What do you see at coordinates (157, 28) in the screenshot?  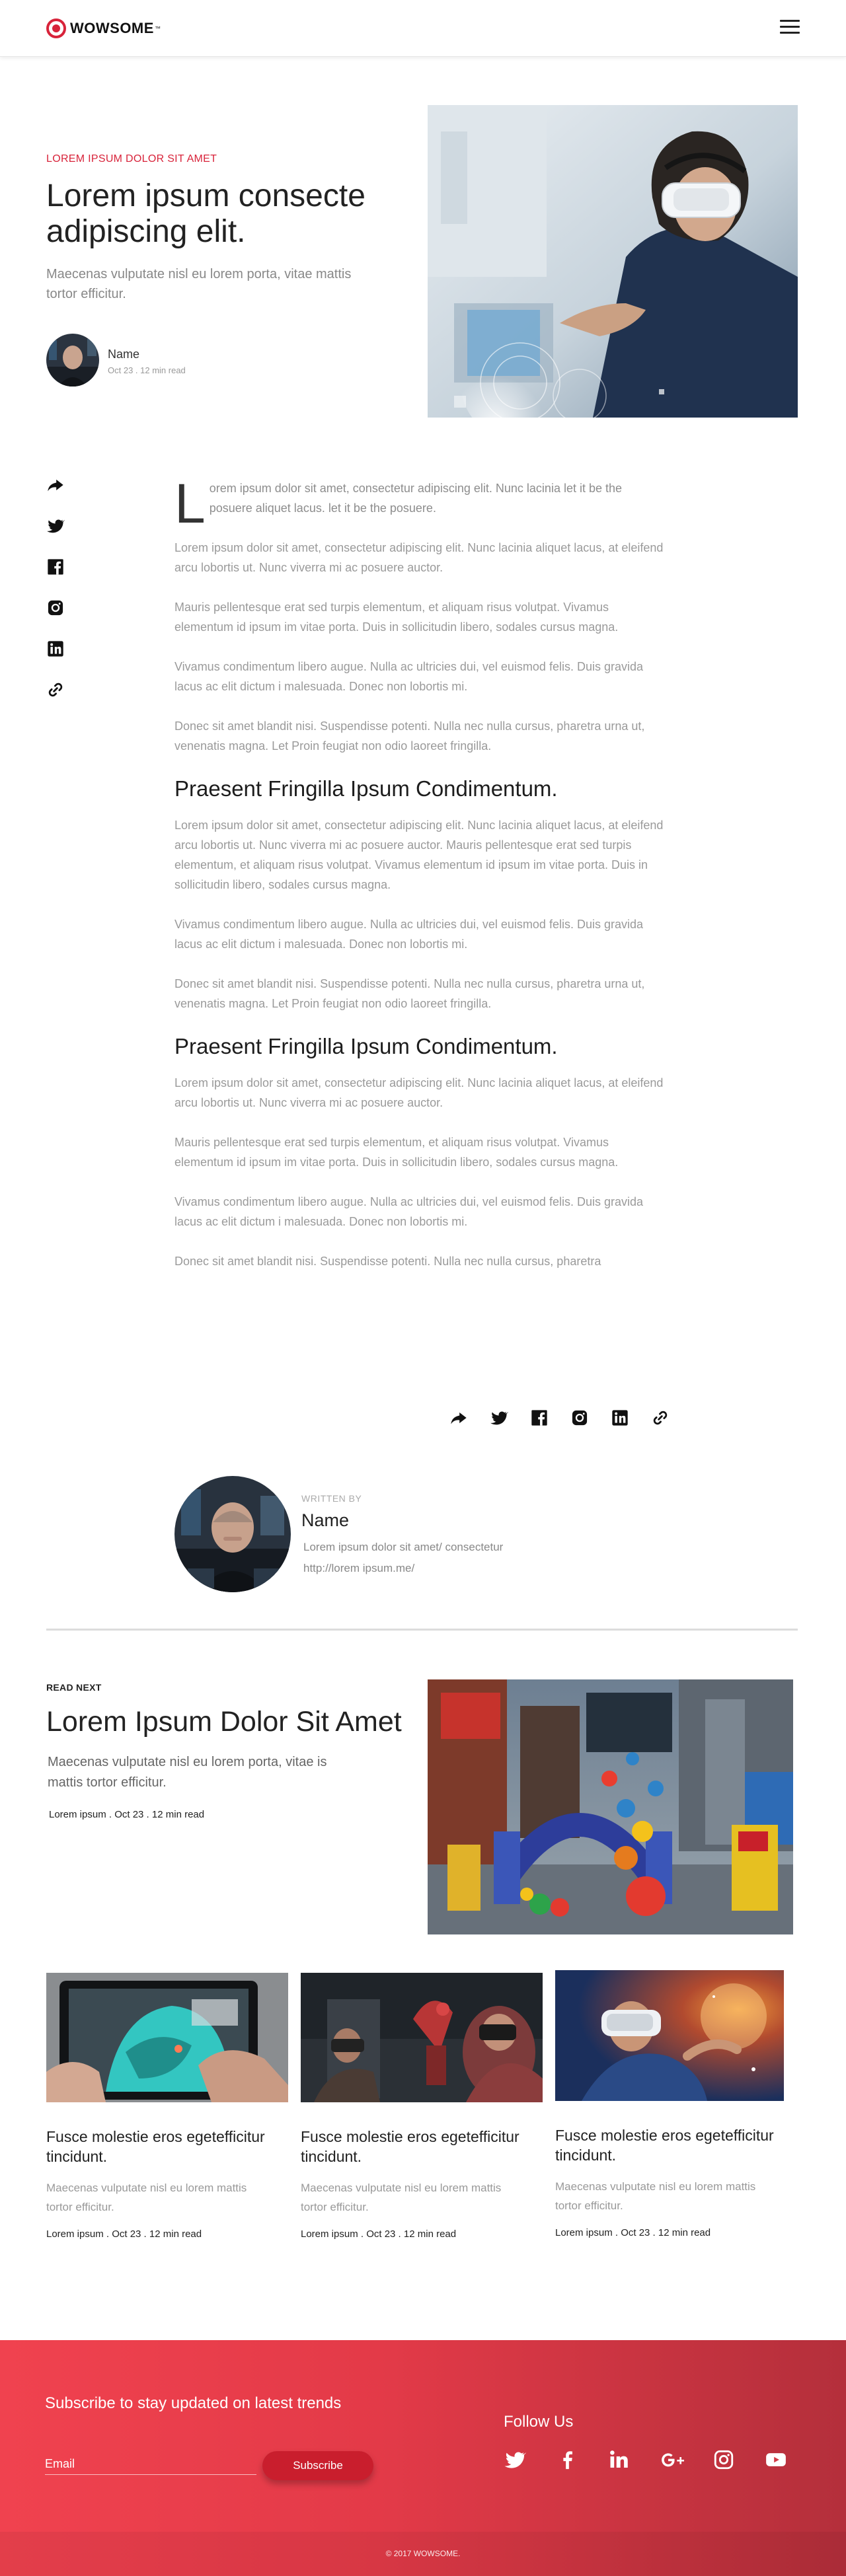 I see `logo-trademark: ™` at bounding box center [157, 28].